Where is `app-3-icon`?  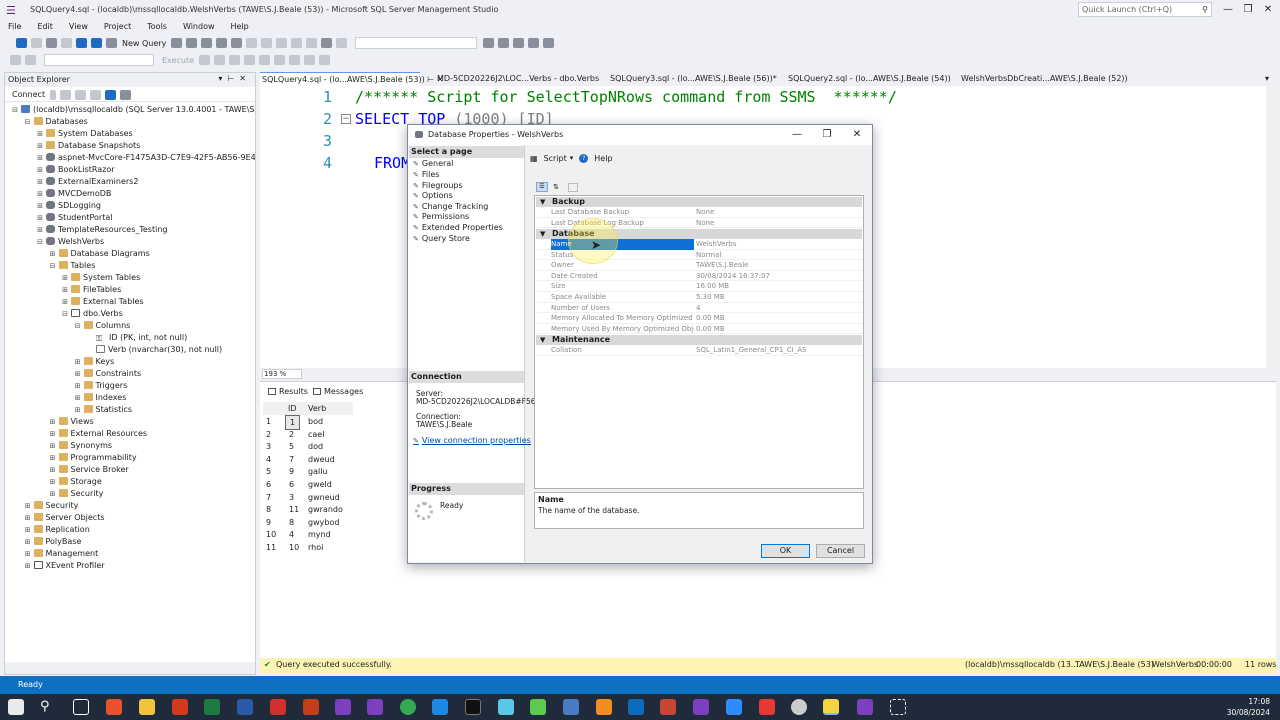 app-3-icon is located at coordinates (538, 707).